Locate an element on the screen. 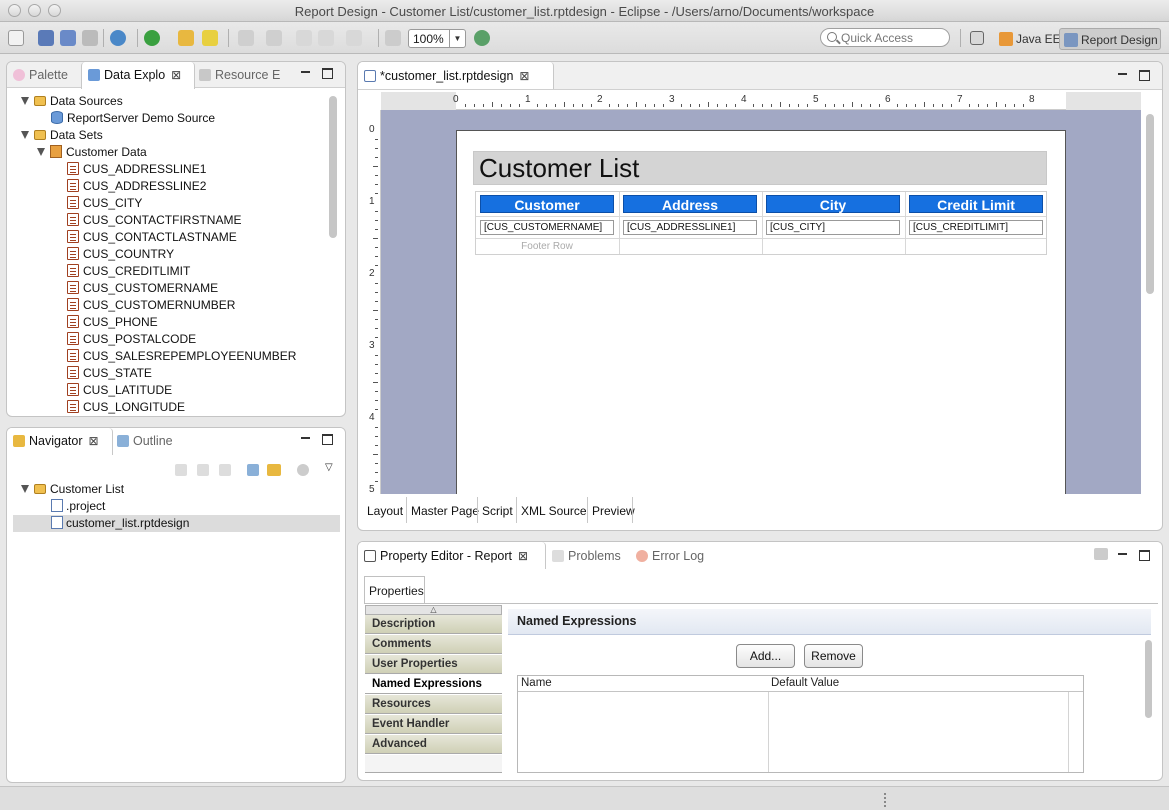  tab-error-log: Error Log is located at coordinates (676, 555).